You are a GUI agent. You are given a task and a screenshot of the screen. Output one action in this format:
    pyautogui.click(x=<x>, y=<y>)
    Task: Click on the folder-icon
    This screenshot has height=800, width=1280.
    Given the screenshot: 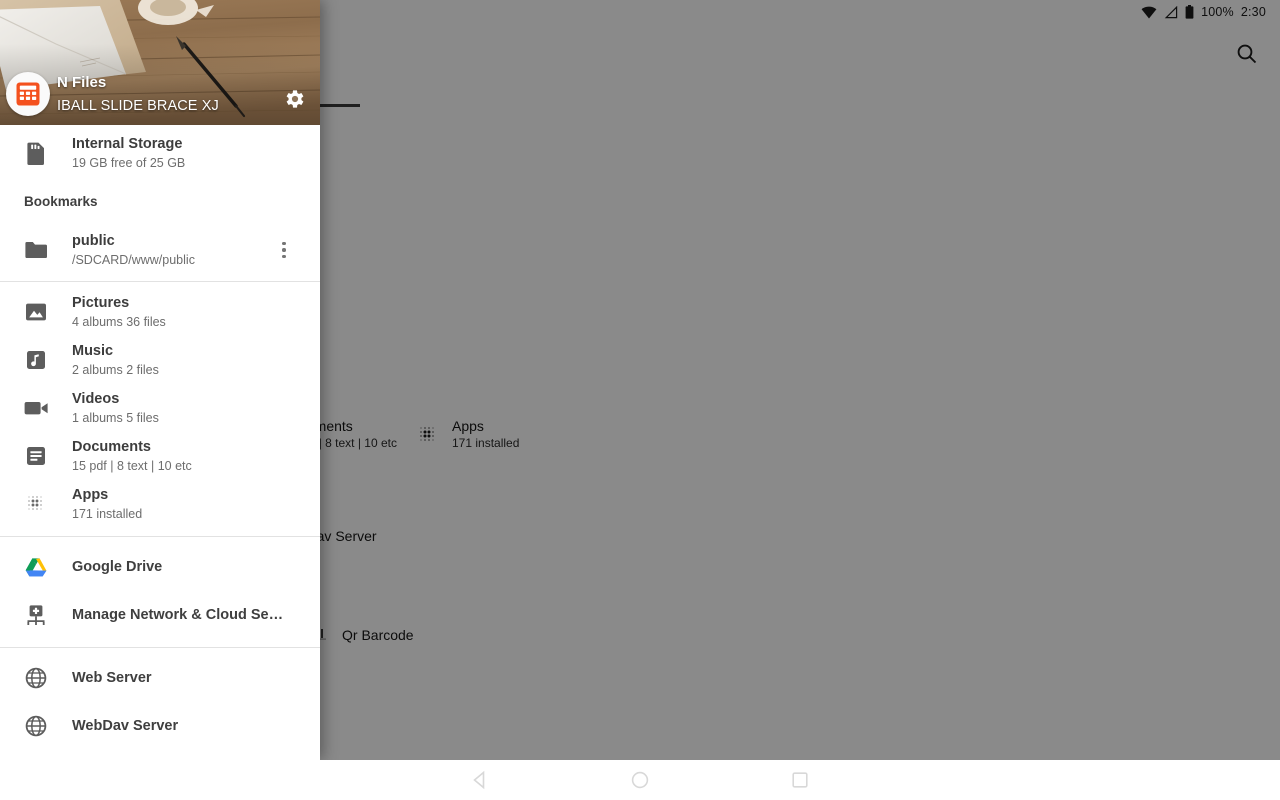 What is the action you would take?
    pyautogui.click(x=36, y=250)
    